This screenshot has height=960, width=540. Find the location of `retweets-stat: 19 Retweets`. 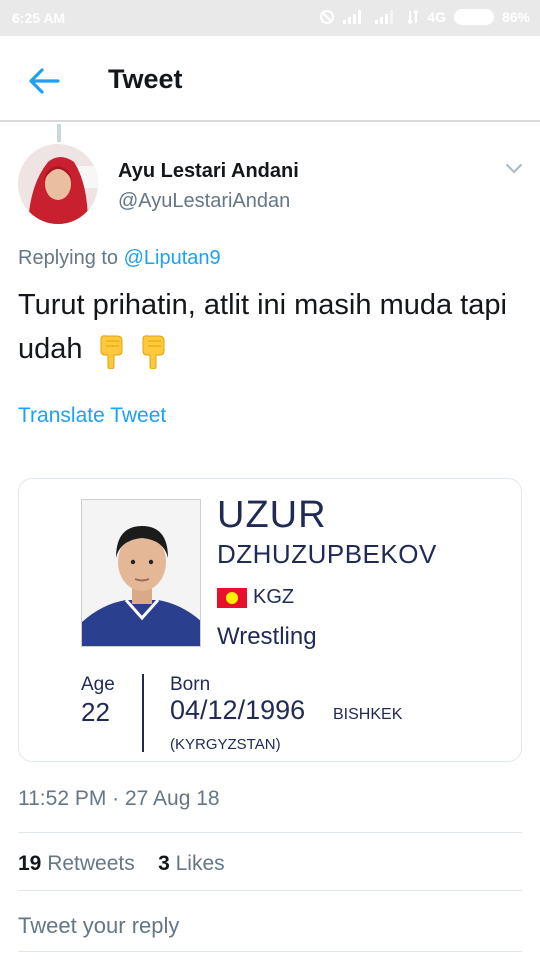

retweets-stat: 19 Retweets is located at coordinates (76, 863).